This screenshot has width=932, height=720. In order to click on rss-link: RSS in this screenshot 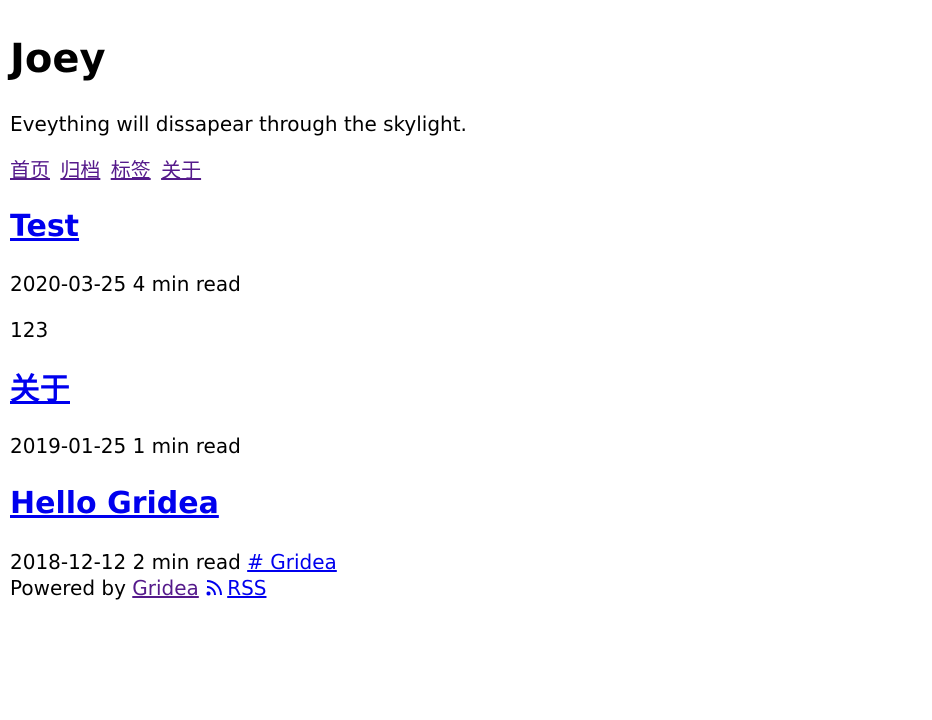, I will do `click(235, 588)`.